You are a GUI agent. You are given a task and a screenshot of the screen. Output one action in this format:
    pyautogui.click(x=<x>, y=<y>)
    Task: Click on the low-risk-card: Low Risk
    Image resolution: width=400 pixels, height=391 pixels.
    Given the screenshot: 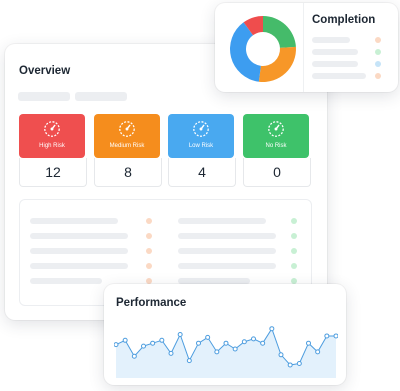 What is the action you would take?
    pyautogui.click(x=201, y=136)
    